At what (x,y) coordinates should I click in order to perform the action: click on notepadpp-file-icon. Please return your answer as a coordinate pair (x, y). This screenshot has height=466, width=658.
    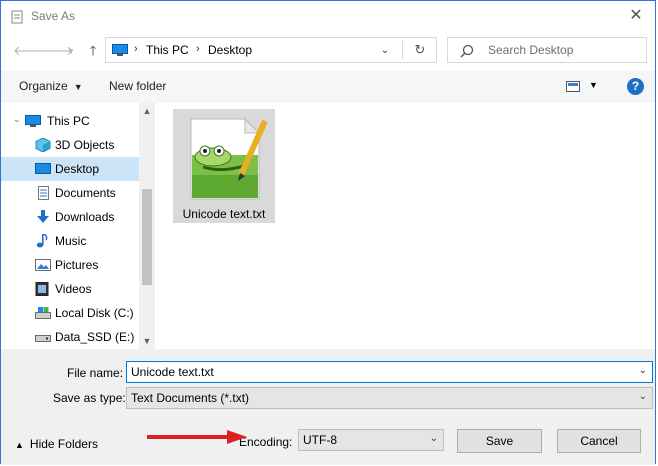
    Looking at the image, I should click on (228, 158).